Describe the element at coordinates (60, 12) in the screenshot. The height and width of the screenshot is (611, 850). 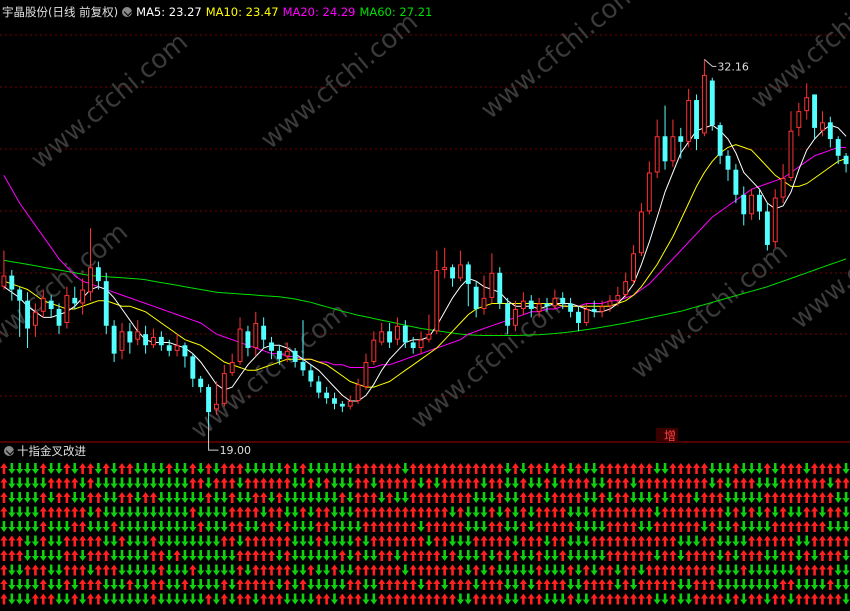
I see `stock-title: 宇晶股份(日线 前复权)` at that location.